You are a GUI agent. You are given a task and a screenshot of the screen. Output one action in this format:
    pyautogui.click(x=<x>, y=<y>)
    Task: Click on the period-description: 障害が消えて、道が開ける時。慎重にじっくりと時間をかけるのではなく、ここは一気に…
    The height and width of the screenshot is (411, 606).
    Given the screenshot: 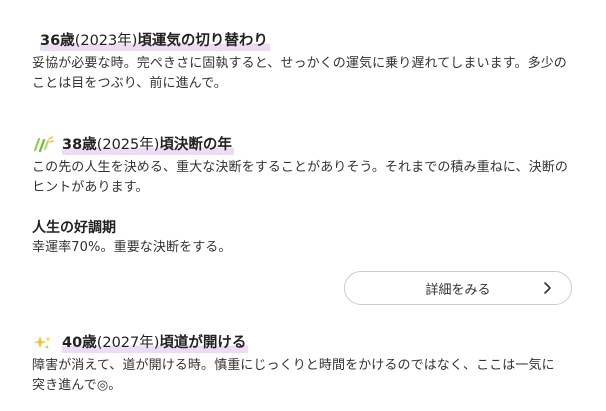 What is the action you would take?
    pyautogui.click(x=293, y=375)
    